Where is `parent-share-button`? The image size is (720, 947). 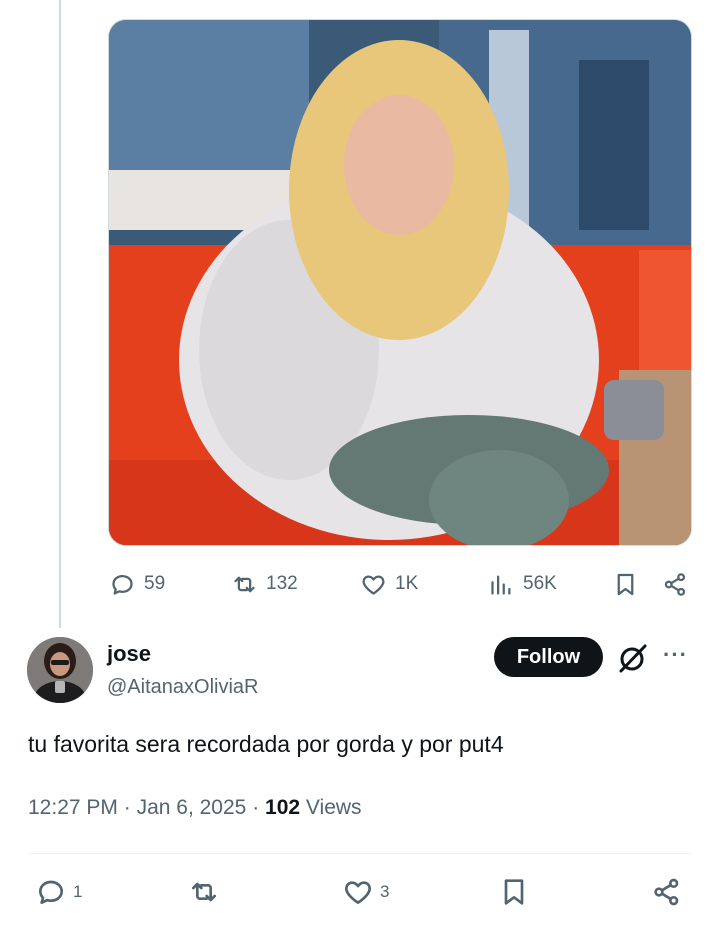
parent-share-button is located at coordinates (675, 584).